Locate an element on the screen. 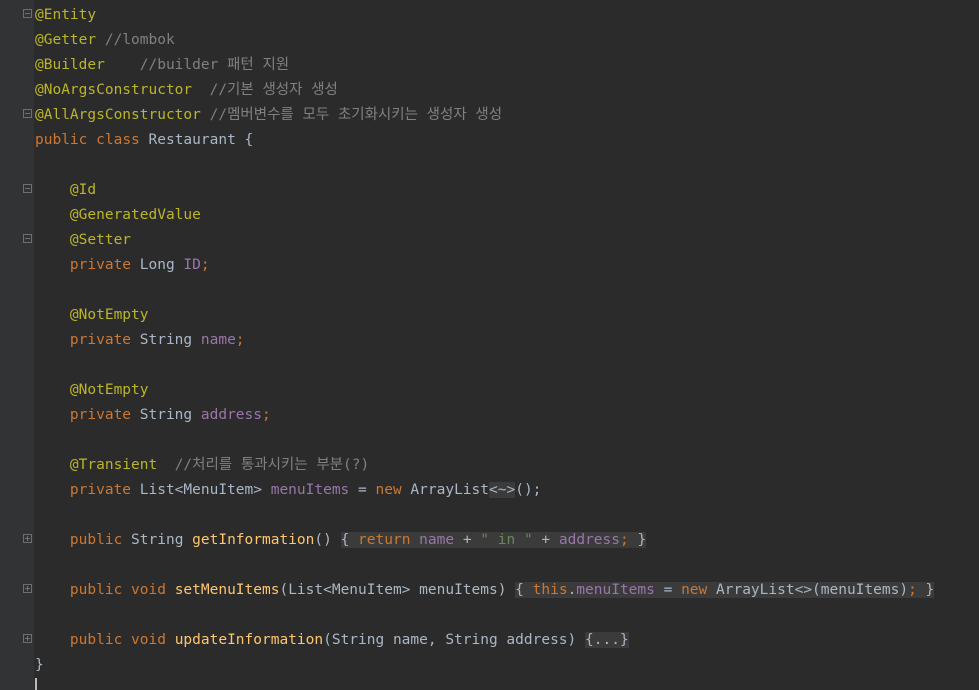 This screenshot has width=979, height=690. call-end: (); is located at coordinates (528, 490).